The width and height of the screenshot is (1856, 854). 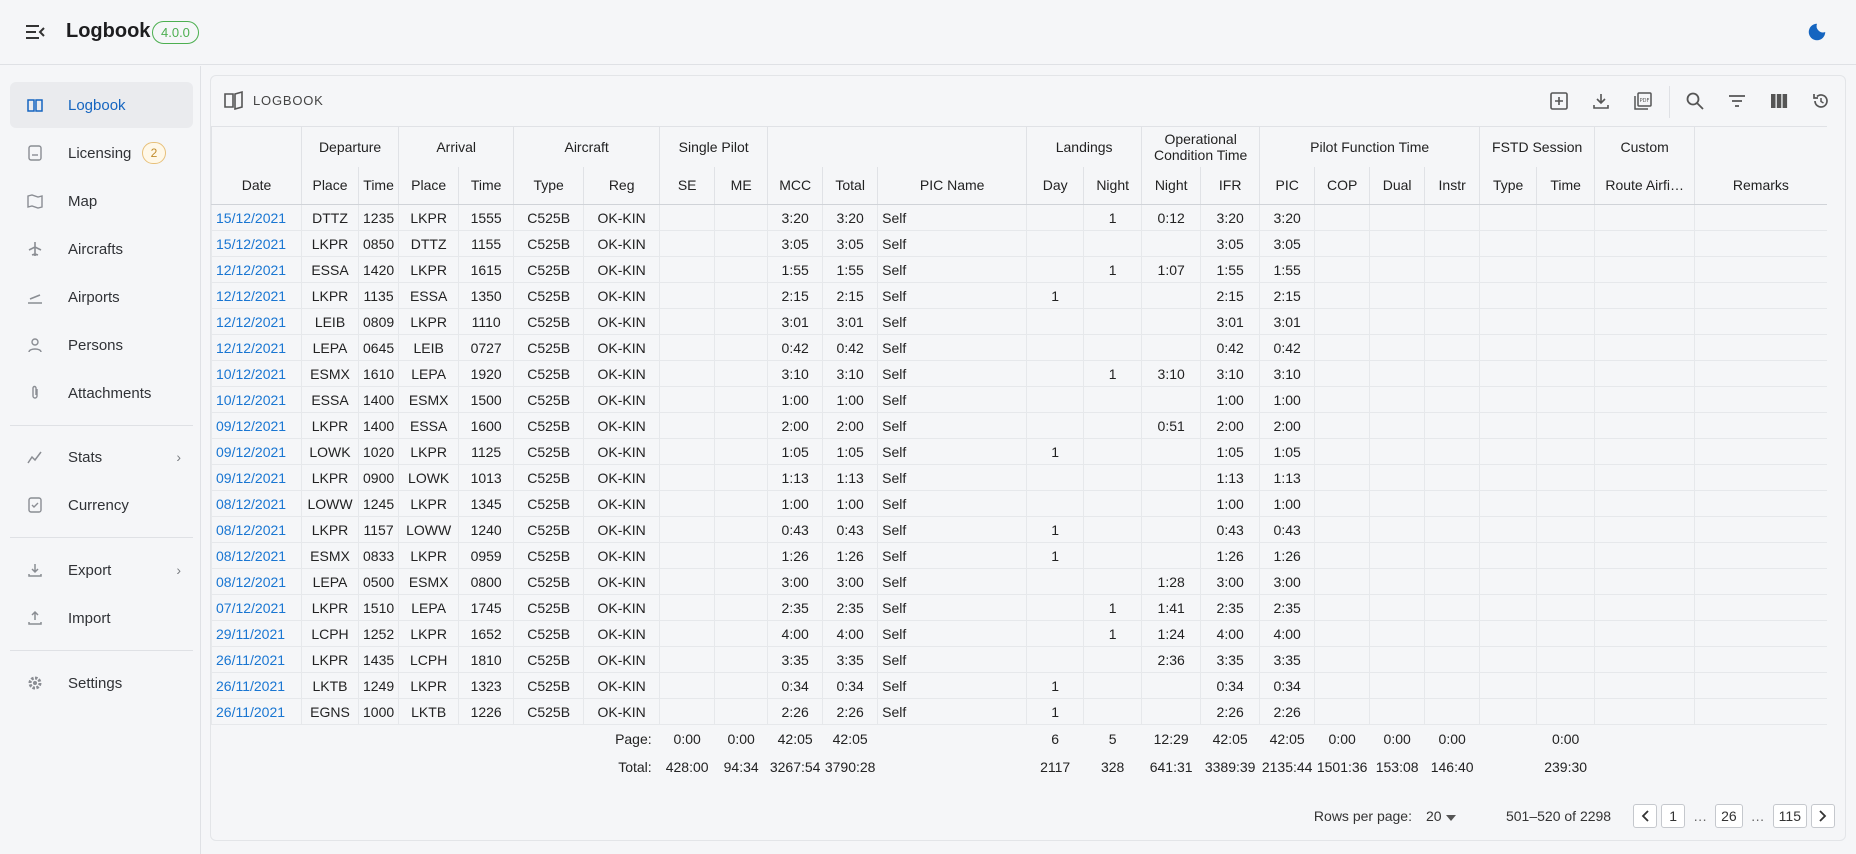 I want to click on sidebar-item-stats: Stats ›, so click(x=101, y=457).